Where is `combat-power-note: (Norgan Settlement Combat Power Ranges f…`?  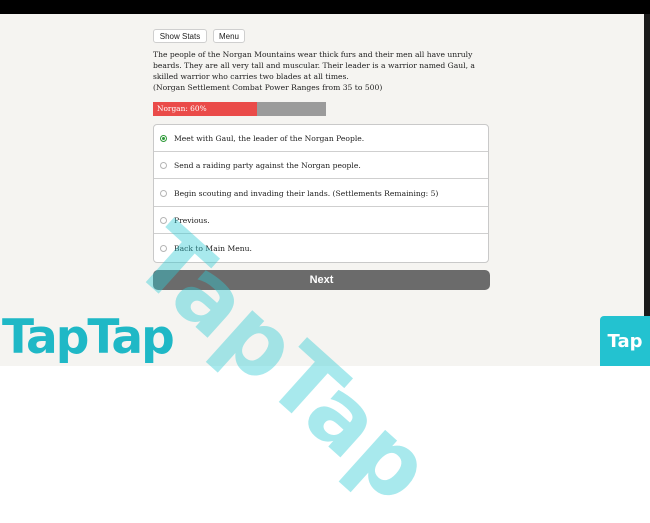 combat-power-note: (Norgan Settlement Combat Power Ranges f… is located at coordinates (268, 87).